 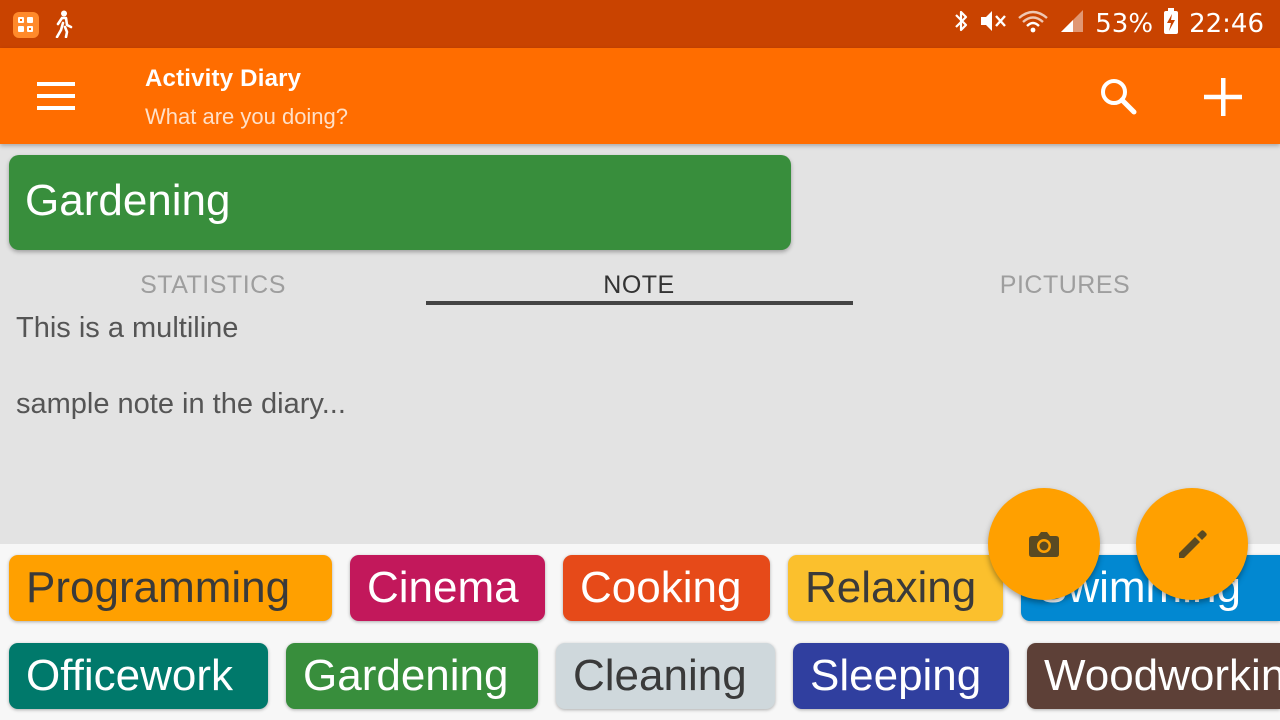 What do you see at coordinates (891, 587) in the screenshot?
I see `activity-chip-label: Relaxing` at bounding box center [891, 587].